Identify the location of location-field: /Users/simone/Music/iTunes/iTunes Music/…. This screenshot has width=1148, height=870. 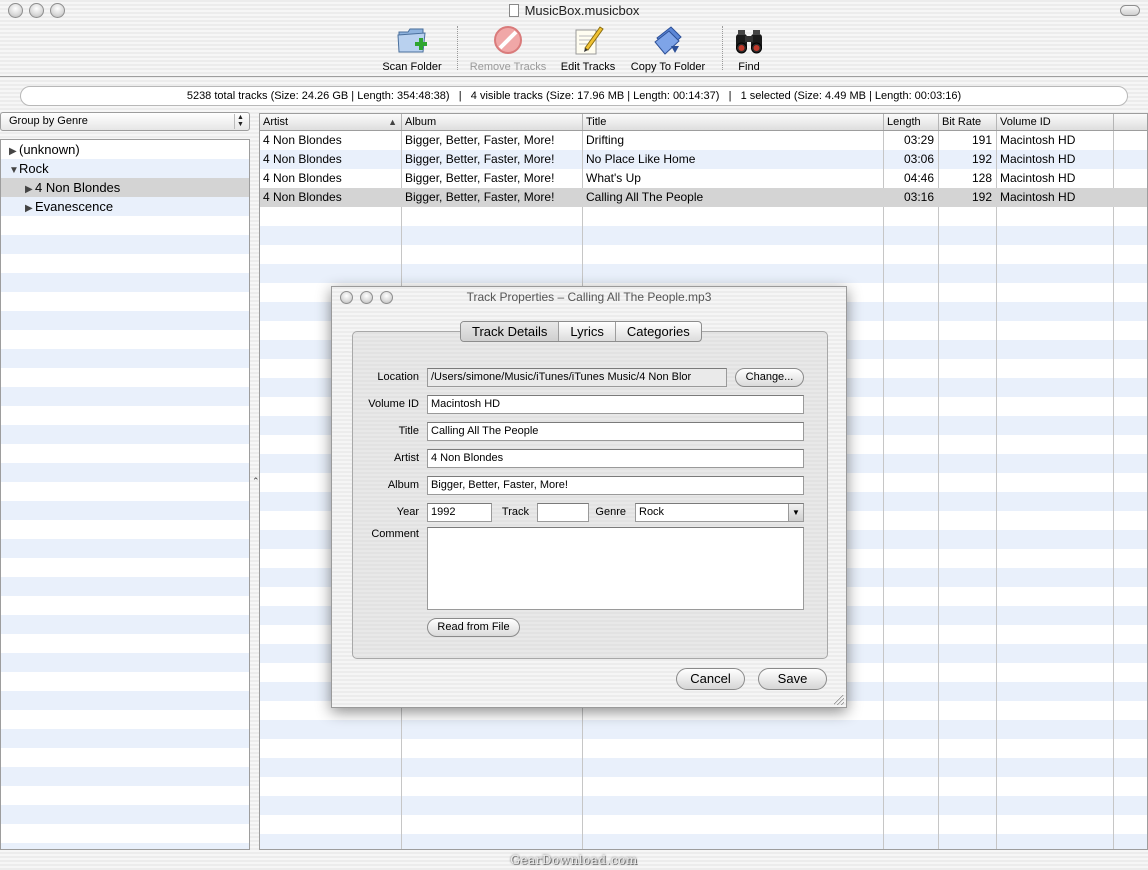
(577, 377).